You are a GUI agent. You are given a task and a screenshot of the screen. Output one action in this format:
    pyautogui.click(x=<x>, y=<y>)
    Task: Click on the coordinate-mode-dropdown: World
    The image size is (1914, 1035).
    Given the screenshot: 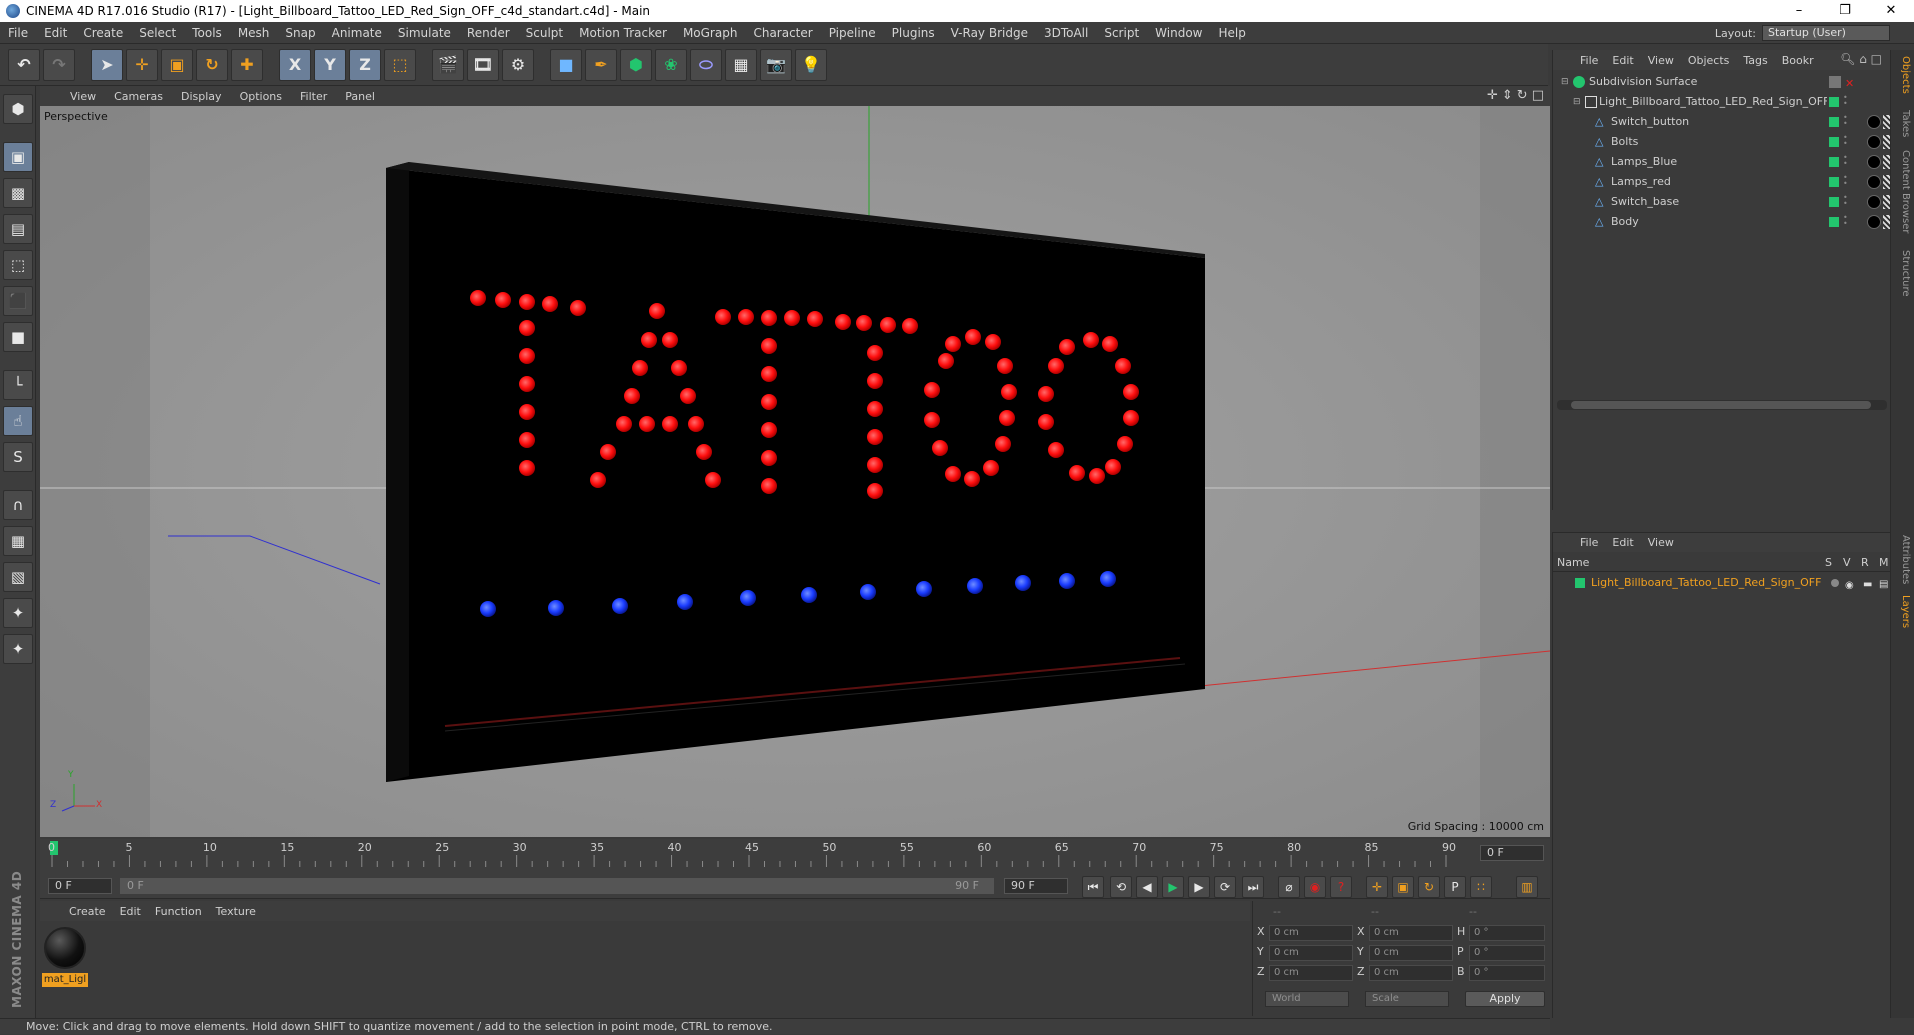 What is the action you would take?
    pyautogui.click(x=1307, y=999)
    